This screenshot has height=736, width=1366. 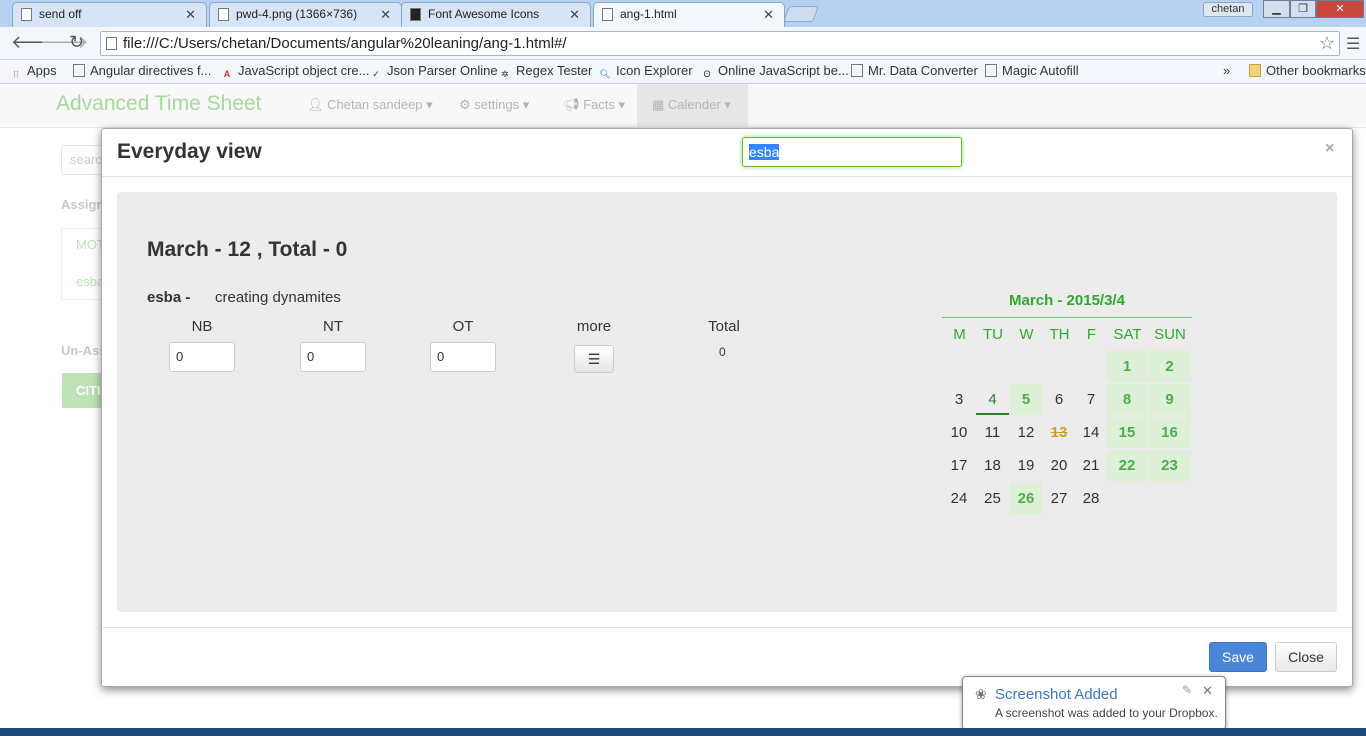 I want to click on calendar-day: 2, so click(x=1169, y=366).